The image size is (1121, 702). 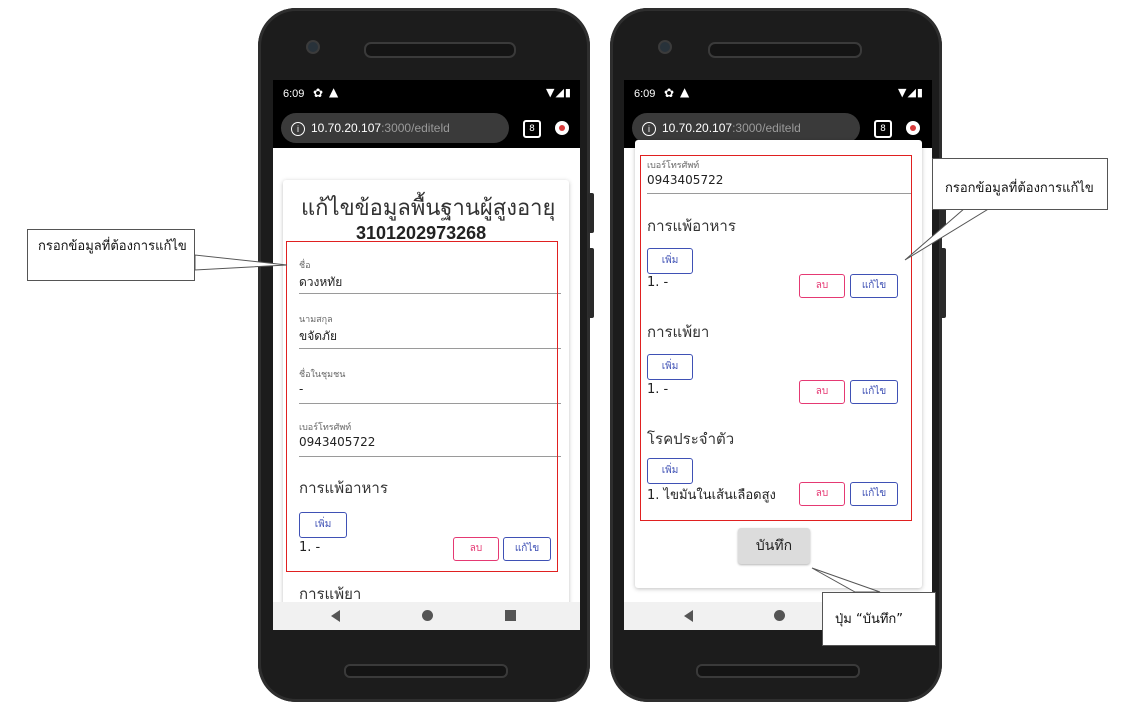 I want to click on callout-save: ปุ่ม “บันทึก”, so click(x=879, y=619).